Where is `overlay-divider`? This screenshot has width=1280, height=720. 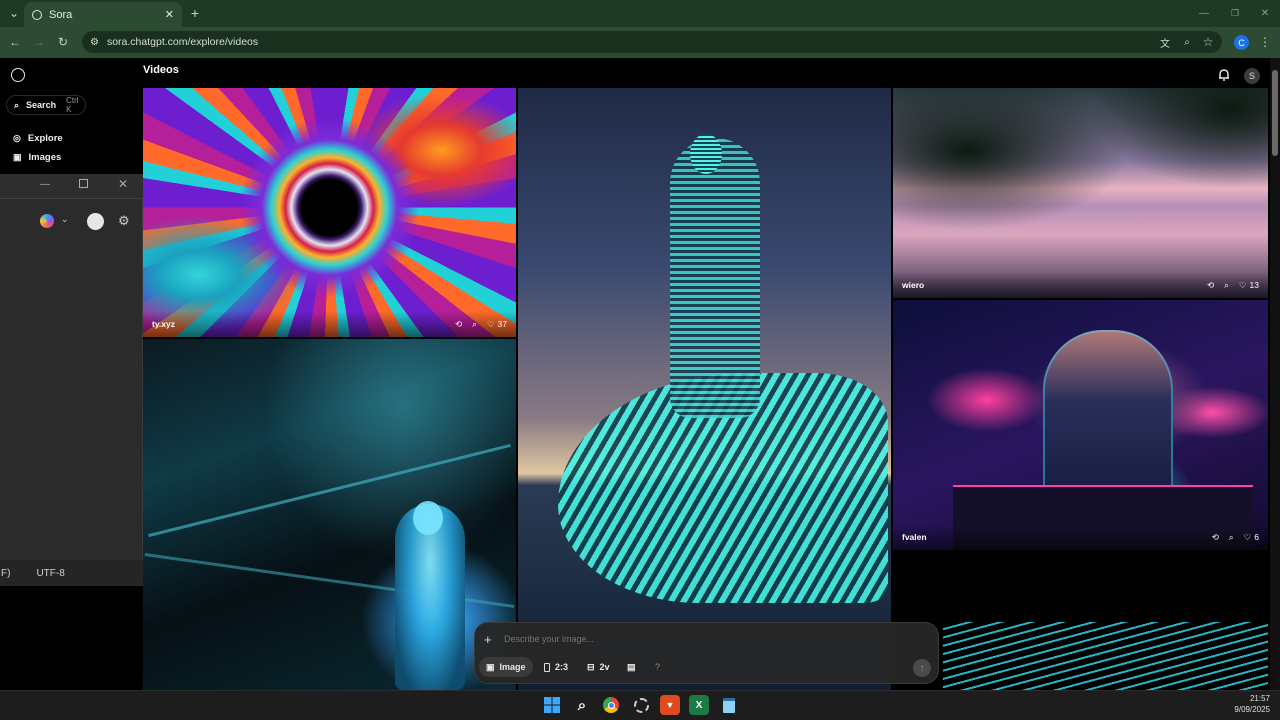
overlay-divider is located at coordinates (71, 198).